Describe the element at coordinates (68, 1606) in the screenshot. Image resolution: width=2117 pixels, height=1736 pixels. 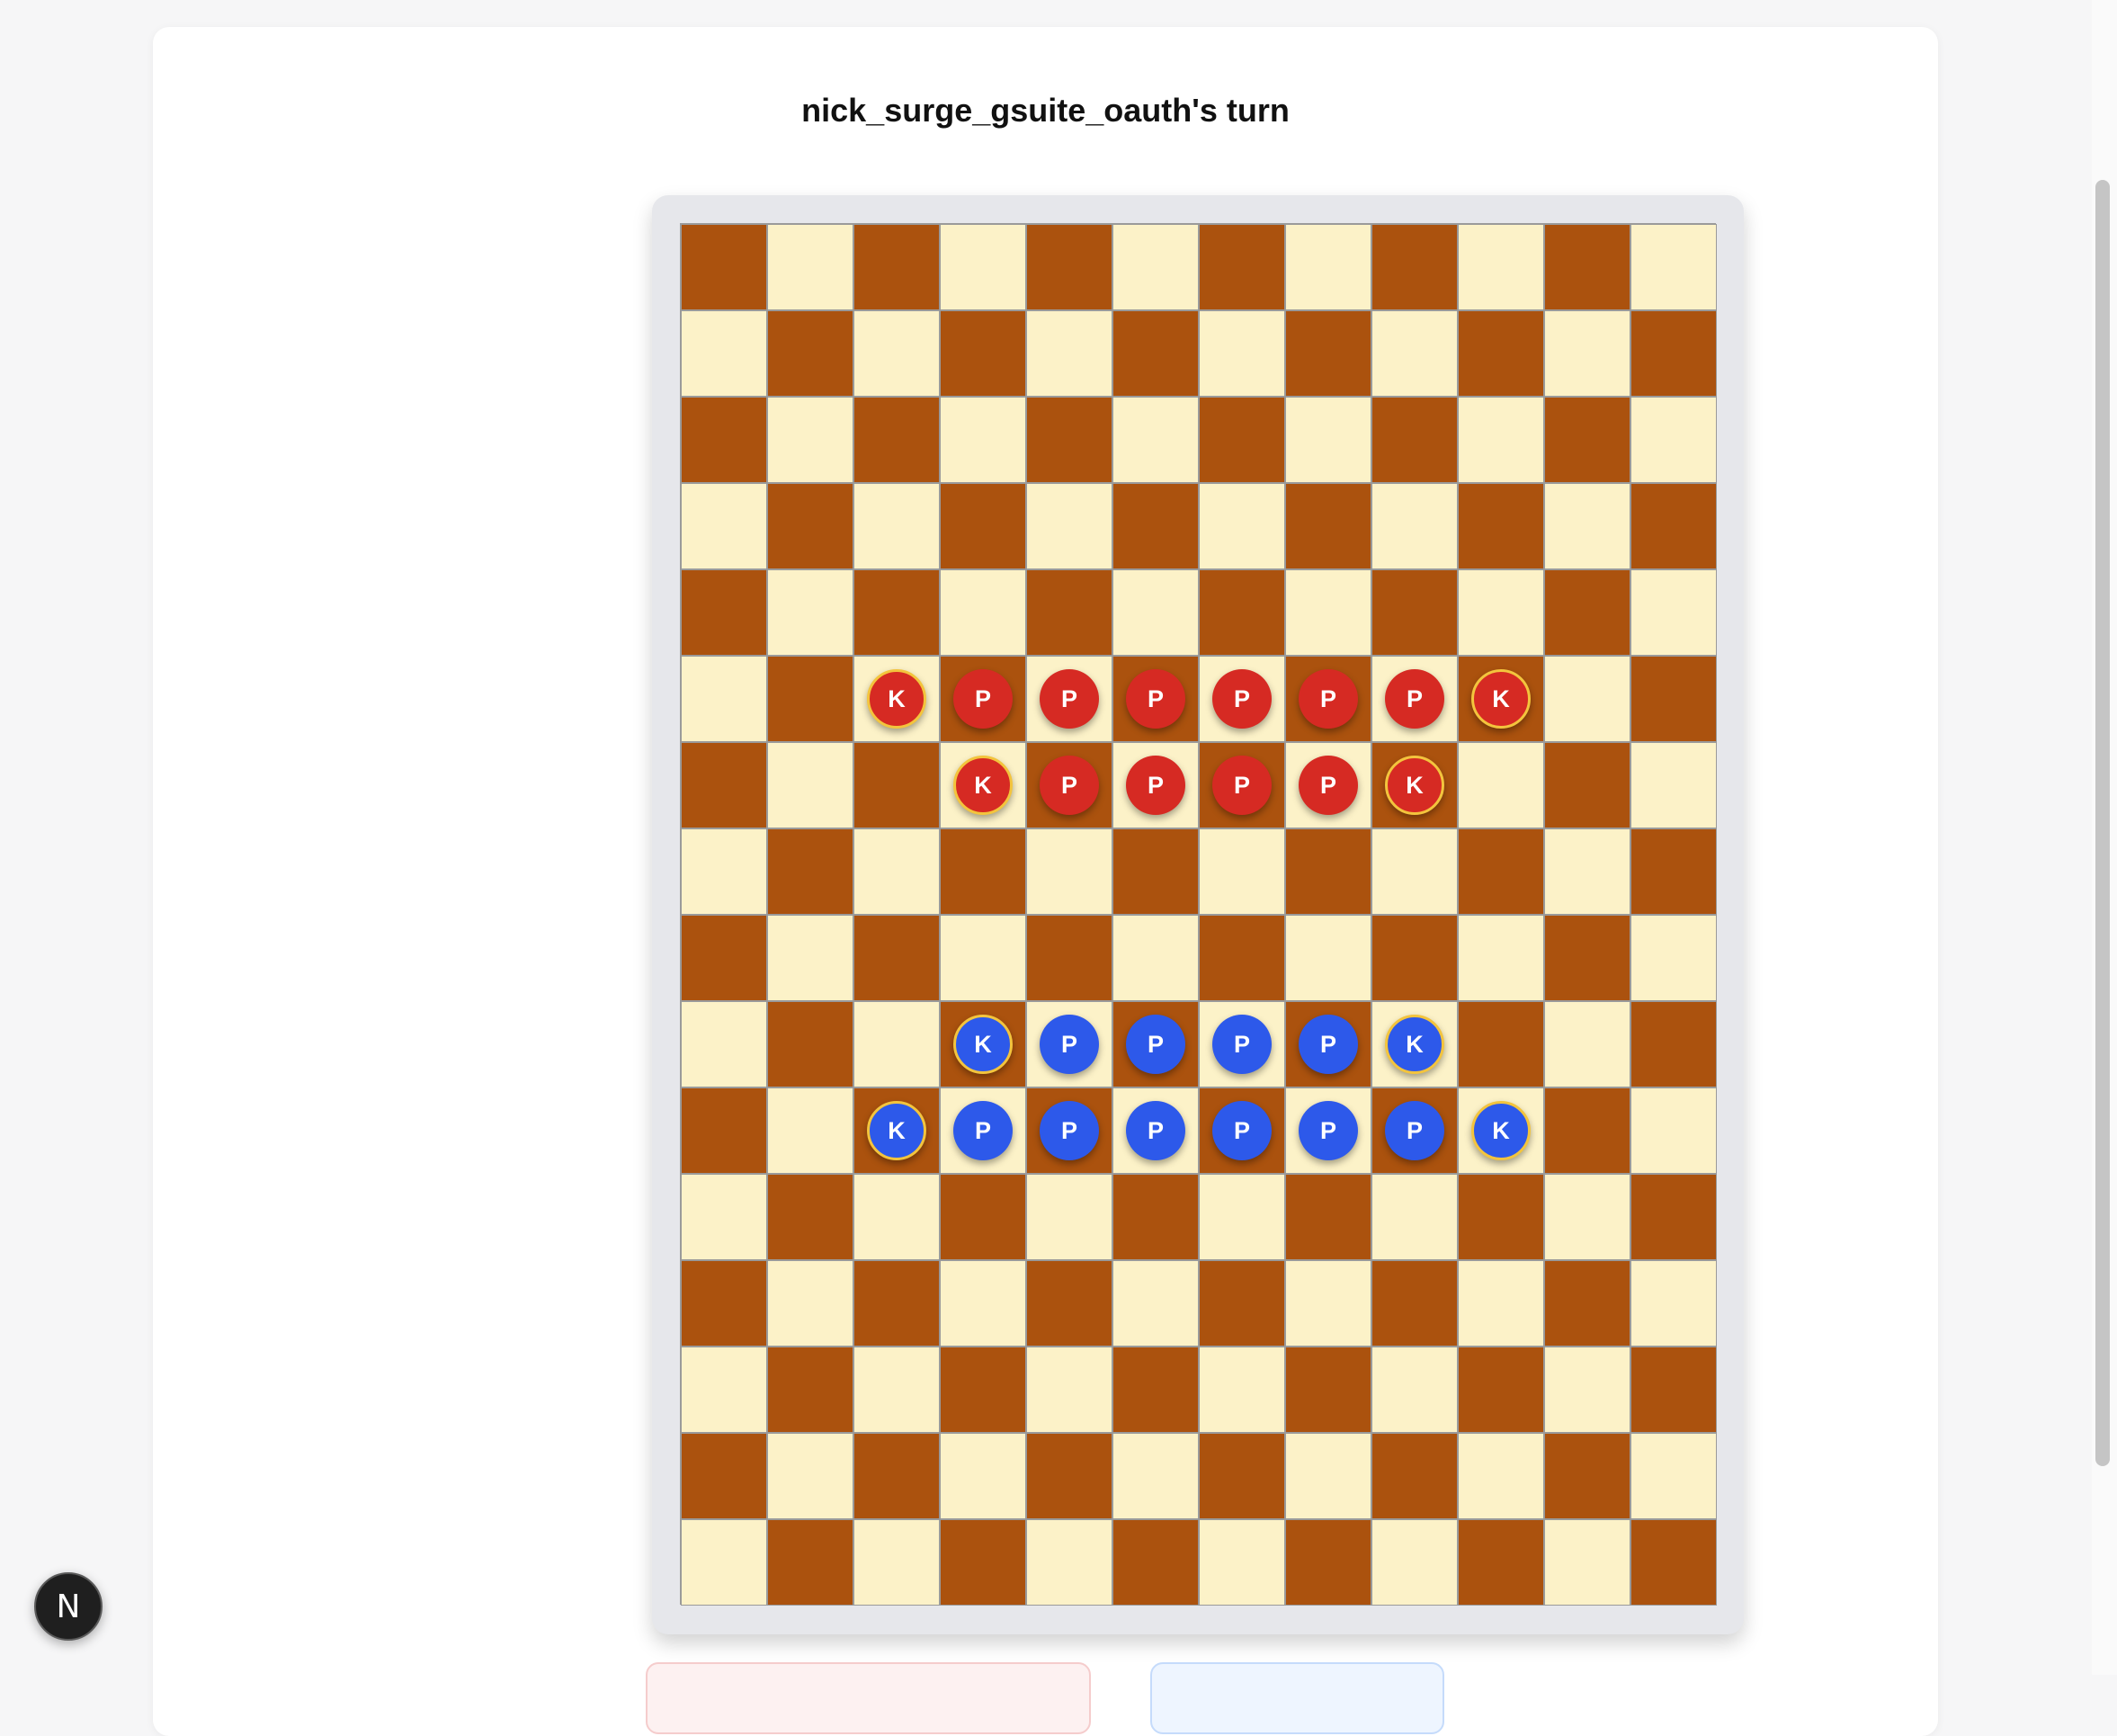
I see `nextjs-dev-badge: N` at that location.